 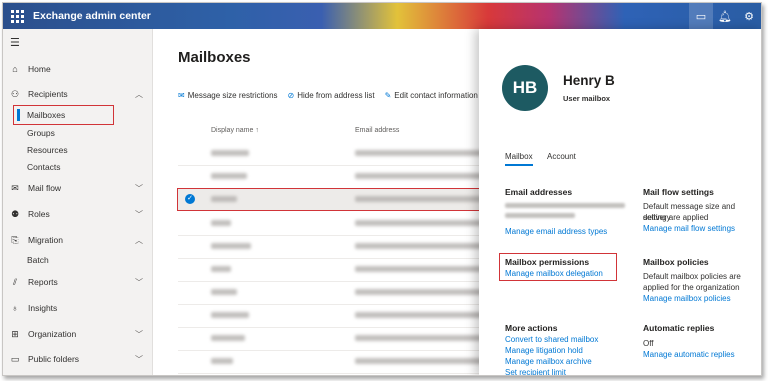 I want to click on nav-item-insights: ♁ Insights, so click(x=78, y=308).